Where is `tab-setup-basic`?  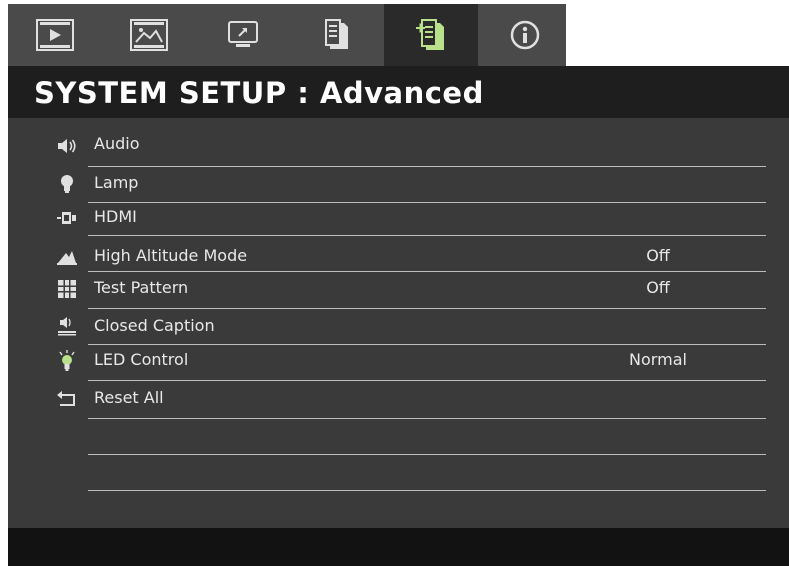
tab-setup-basic is located at coordinates (337, 35).